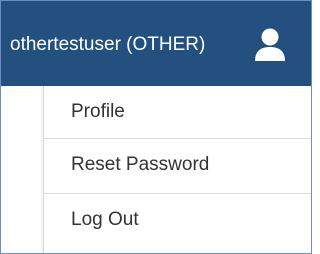 The height and width of the screenshot is (254, 320). I want to click on menu-item-label: Profile, so click(98, 111).